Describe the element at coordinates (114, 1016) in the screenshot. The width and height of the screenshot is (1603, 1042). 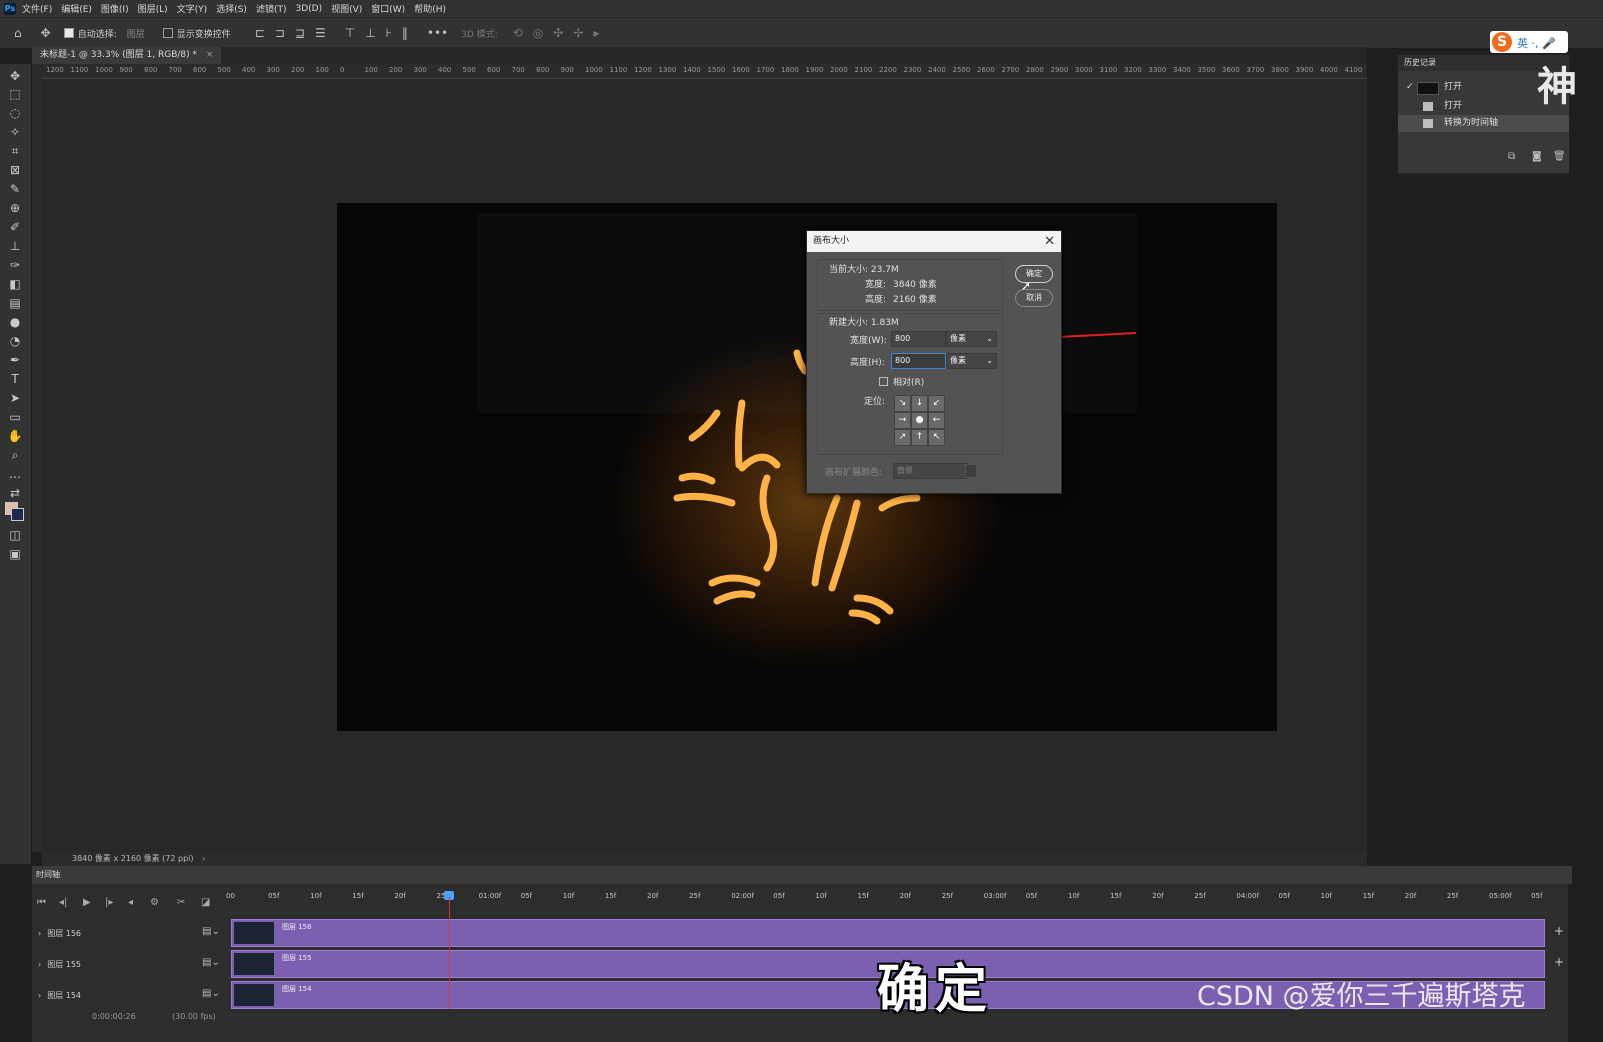
I see `current-time: 0:00:00:26` at that location.